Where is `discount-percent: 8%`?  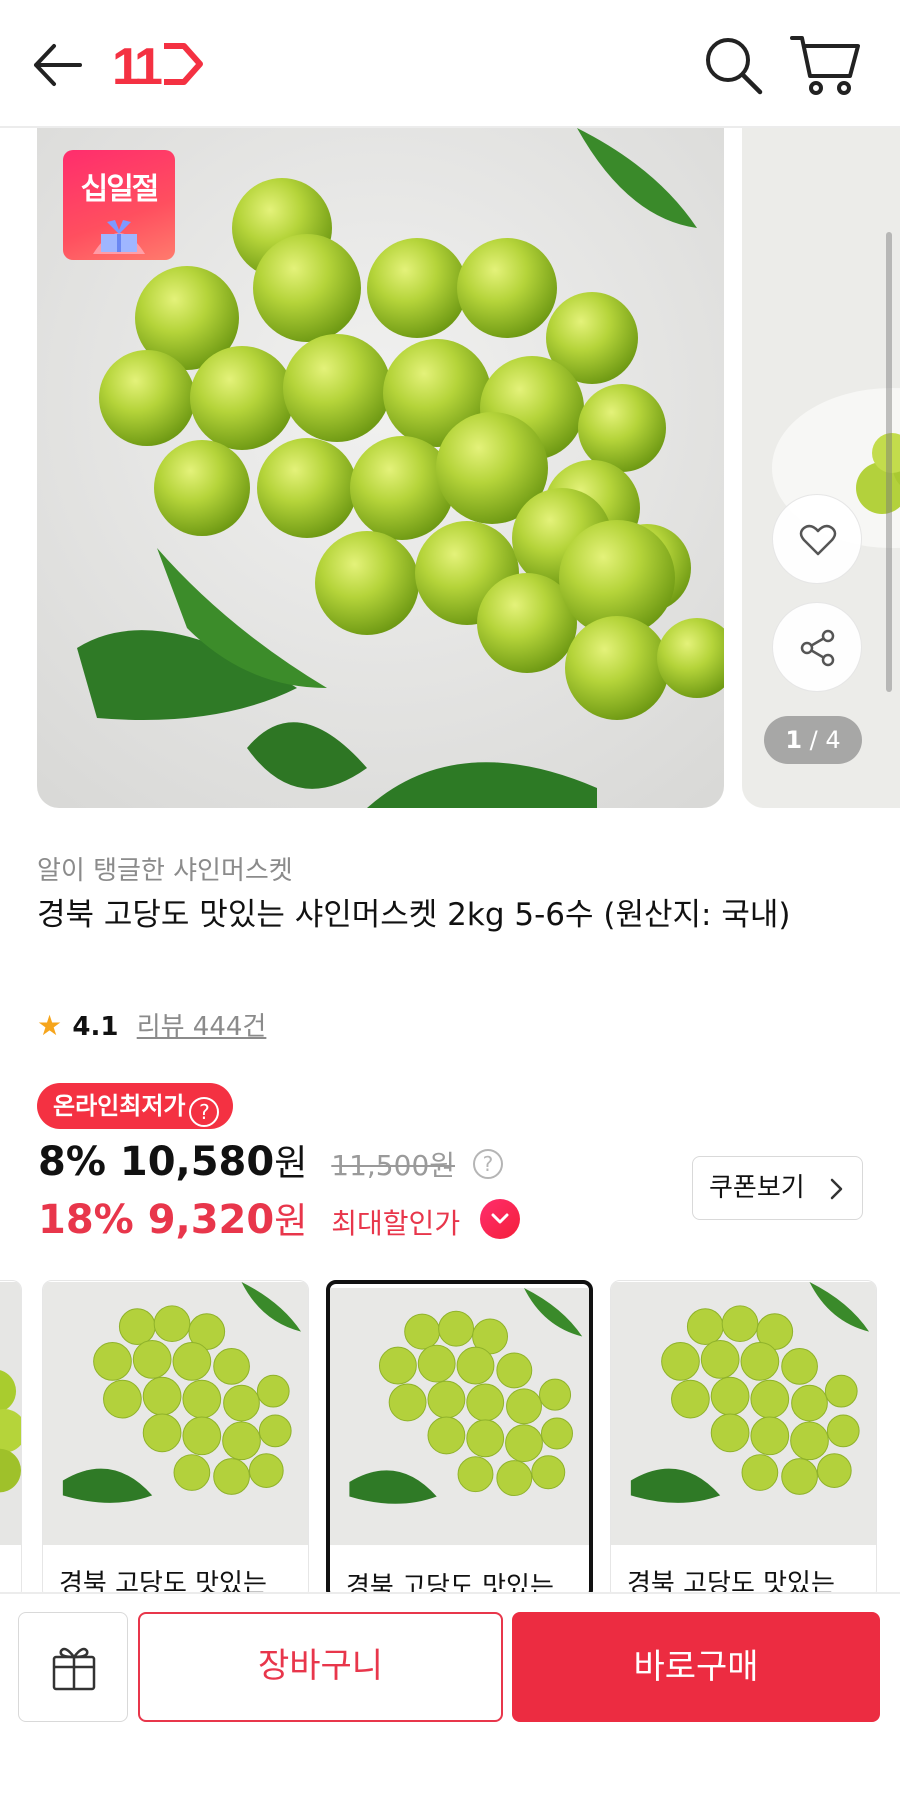 discount-percent: 8% is located at coordinates (72, 1162).